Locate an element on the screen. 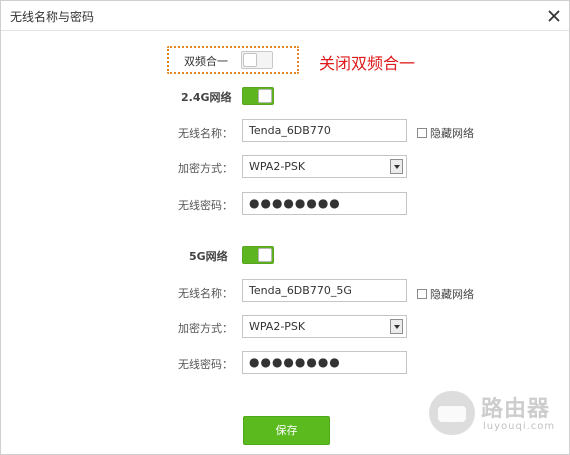 This screenshot has width=570, height=455. band-24-security-label: 加密方式： is located at coordinates (205, 168).